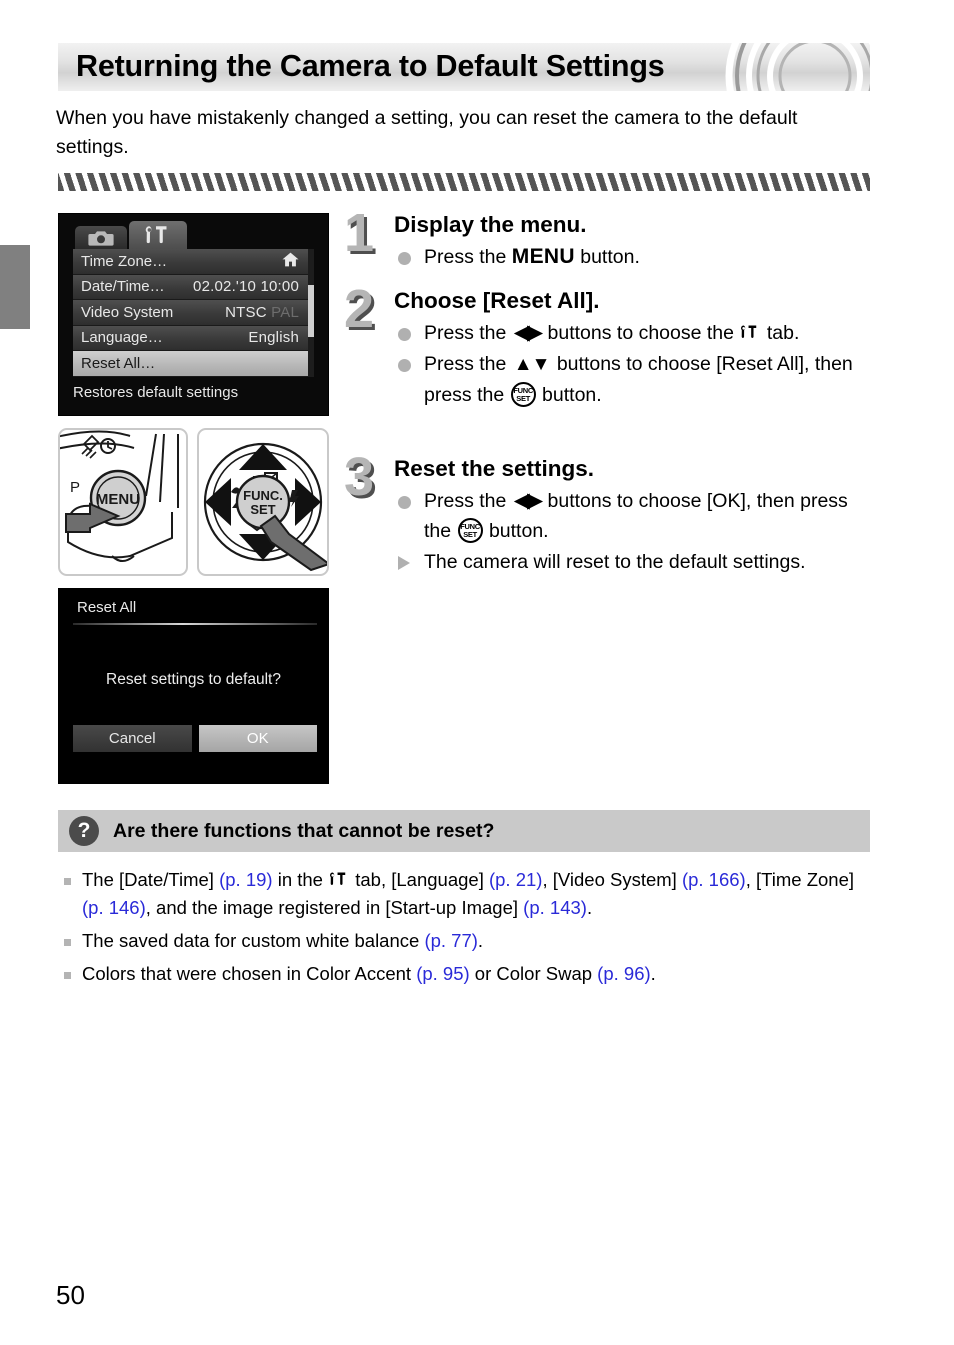  Describe the element at coordinates (623, 973) in the screenshot. I see `page-reference-link: (p. 96)` at that location.